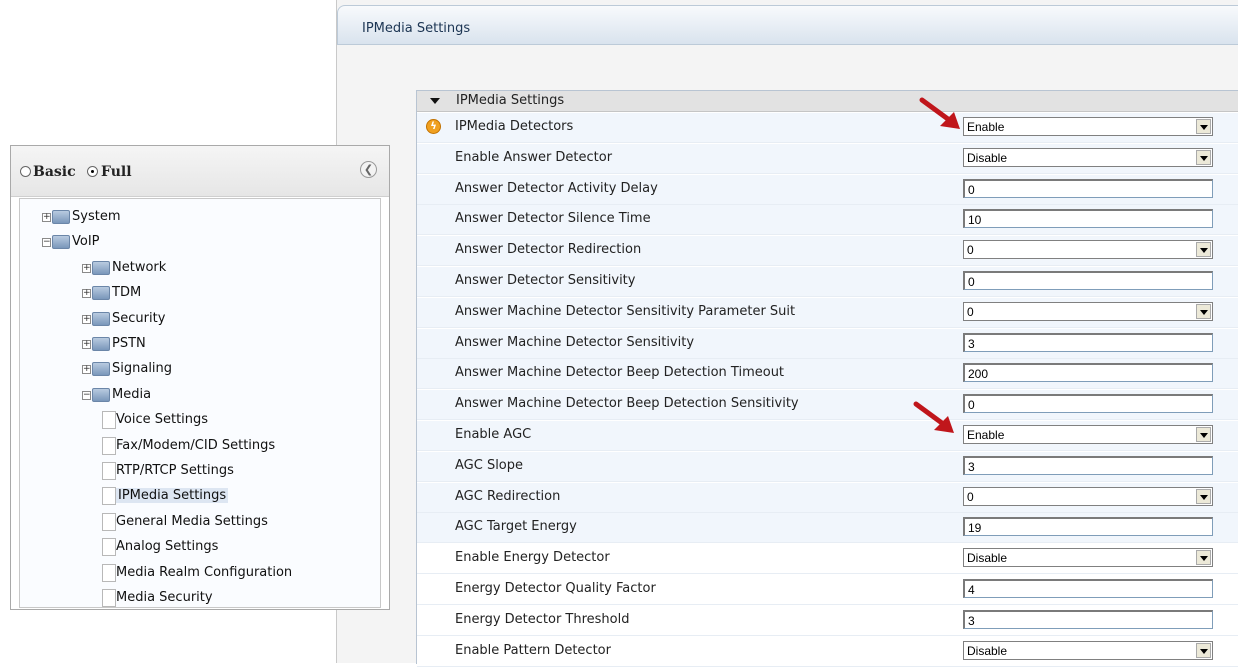 The width and height of the screenshot is (1238, 667). What do you see at coordinates (827, 497) in the screenshot?
I see `settings-row: AGC Redirection 0` at bounding box center [827, 497].